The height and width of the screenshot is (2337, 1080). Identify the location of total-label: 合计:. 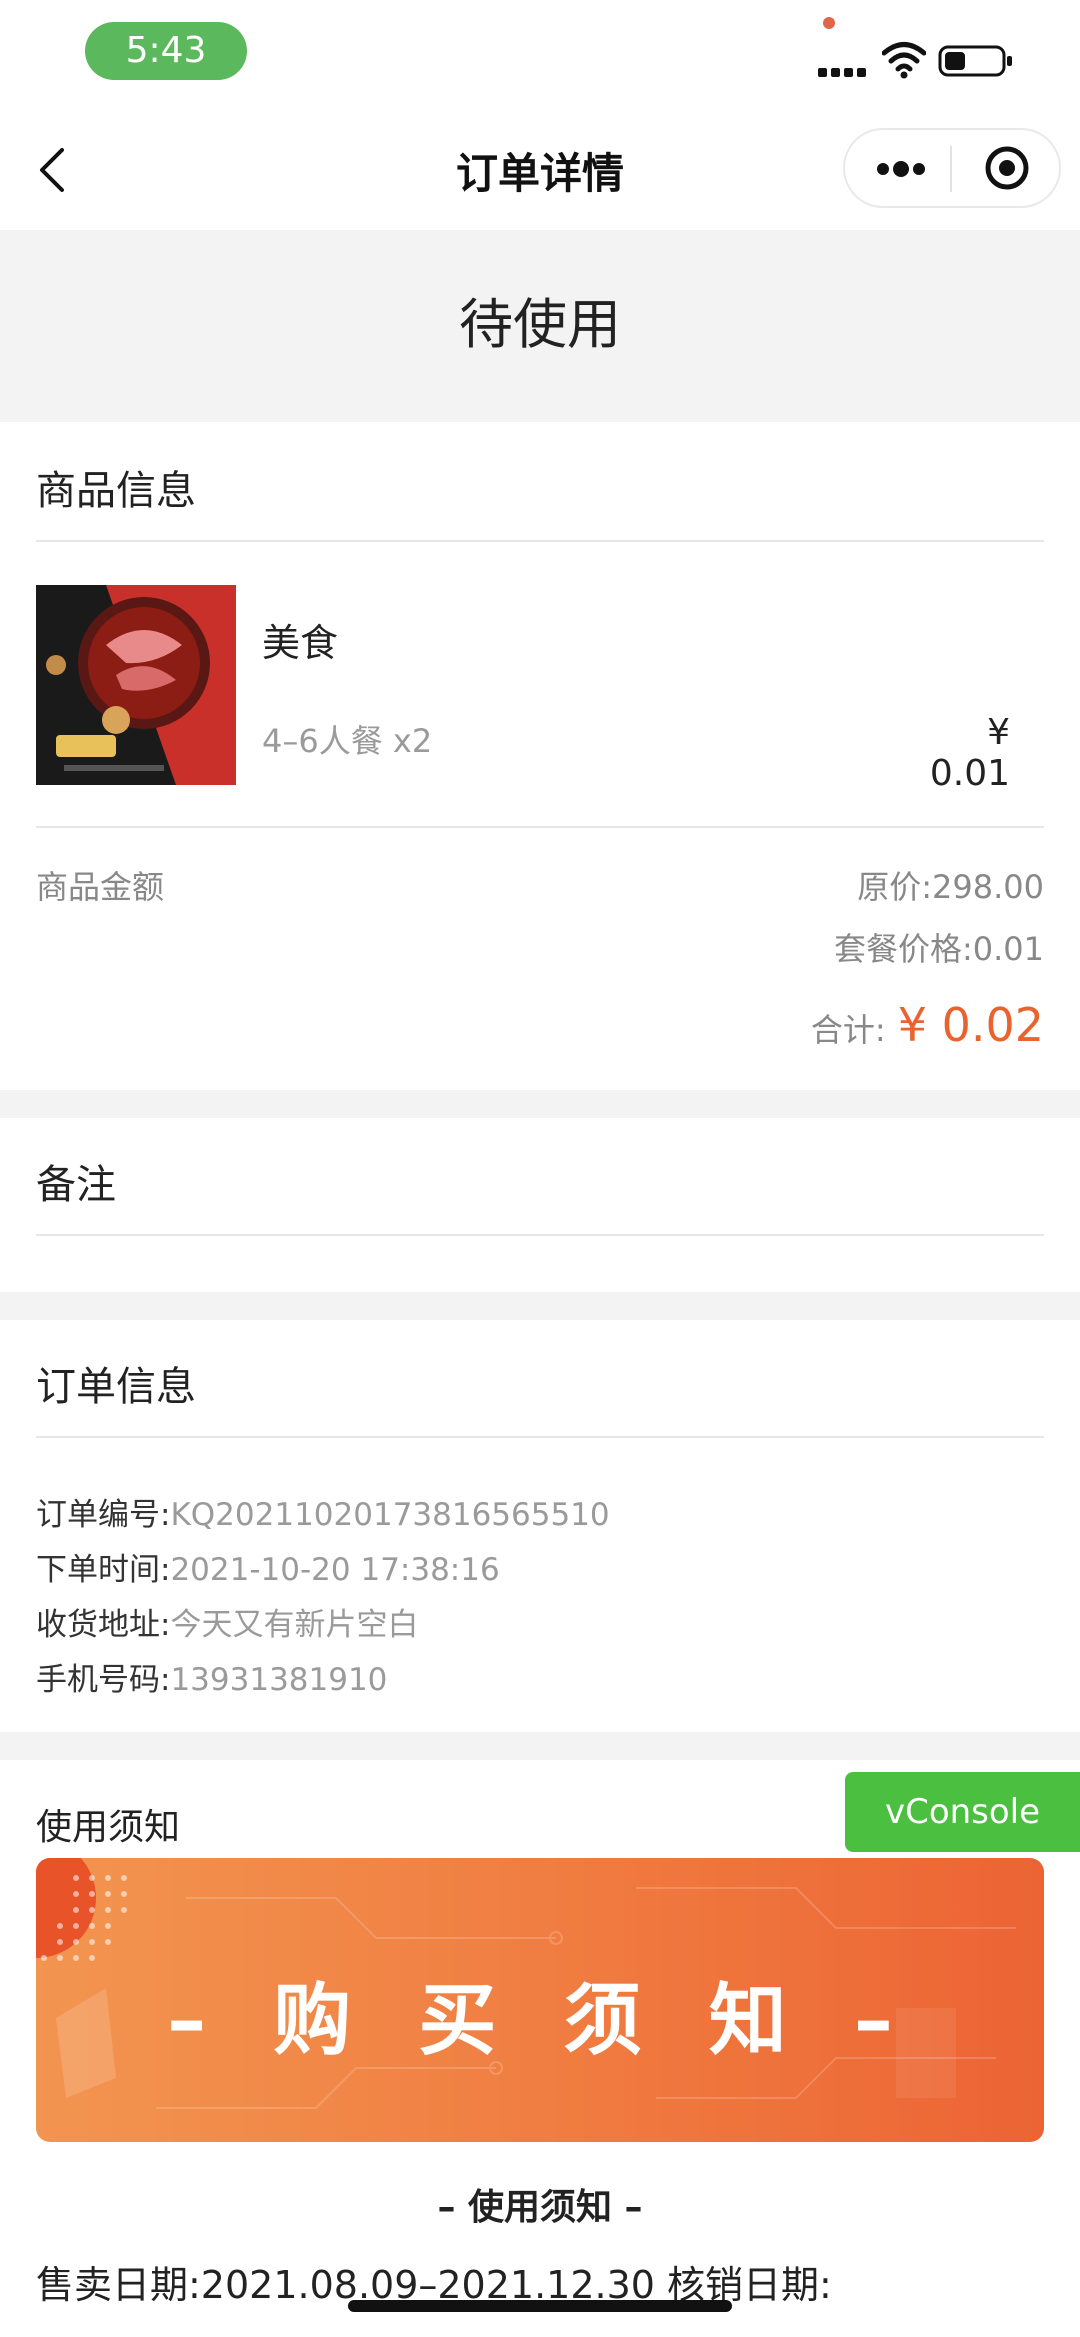
(848, 1030).